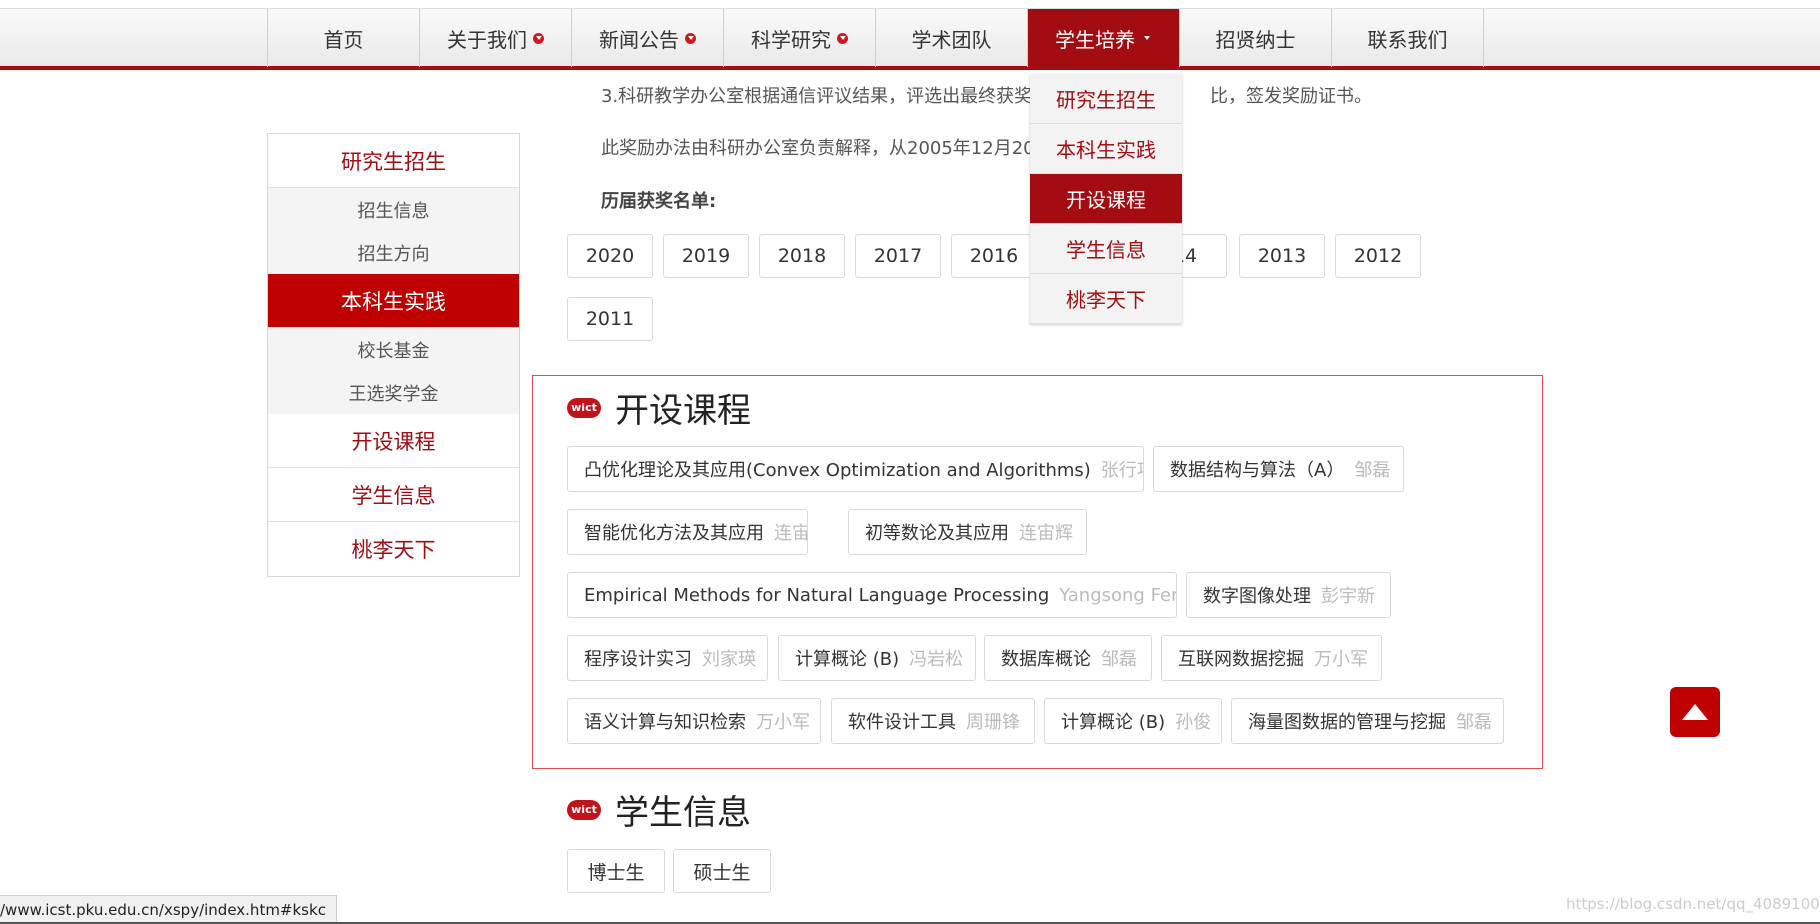 This screenshot has width=1820, height=924. Describe the element at coordinates (393, 349) in the screenshot. I see `sidebar-subitem-president-fund: 校长基金` at that location.